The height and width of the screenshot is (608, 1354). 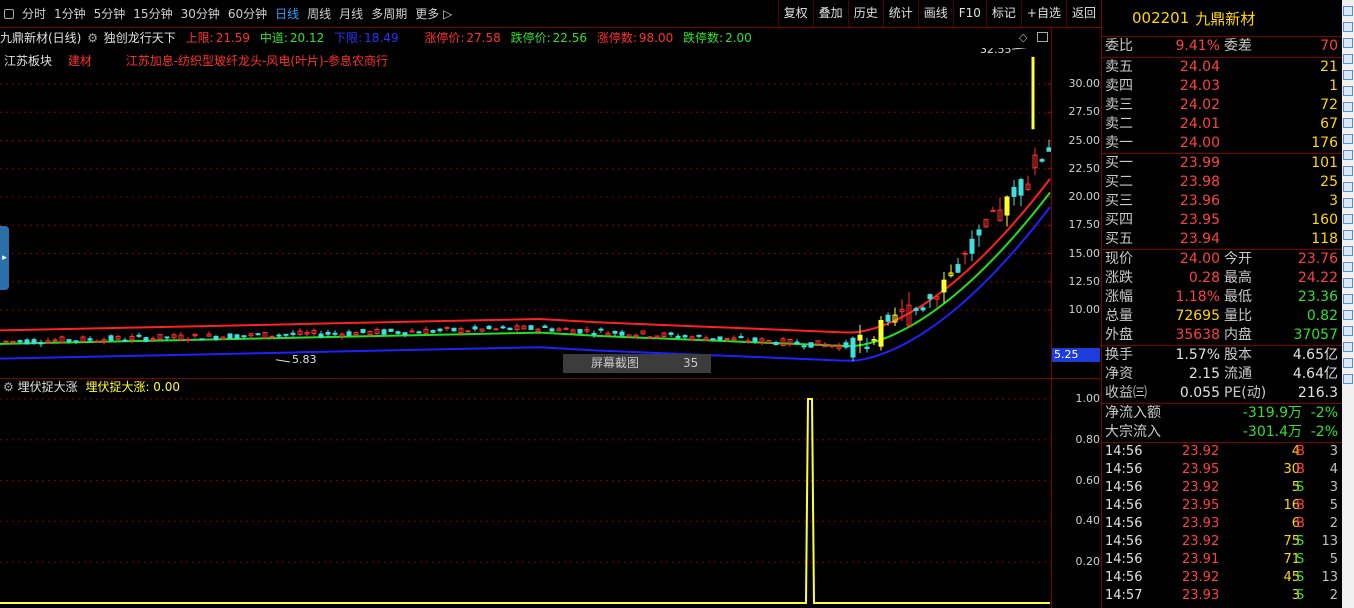 What do you see at coordinates (110, 13) in the screenshot?
I see `period-tab-2: 5分钟` at bounding box center [110, 13].